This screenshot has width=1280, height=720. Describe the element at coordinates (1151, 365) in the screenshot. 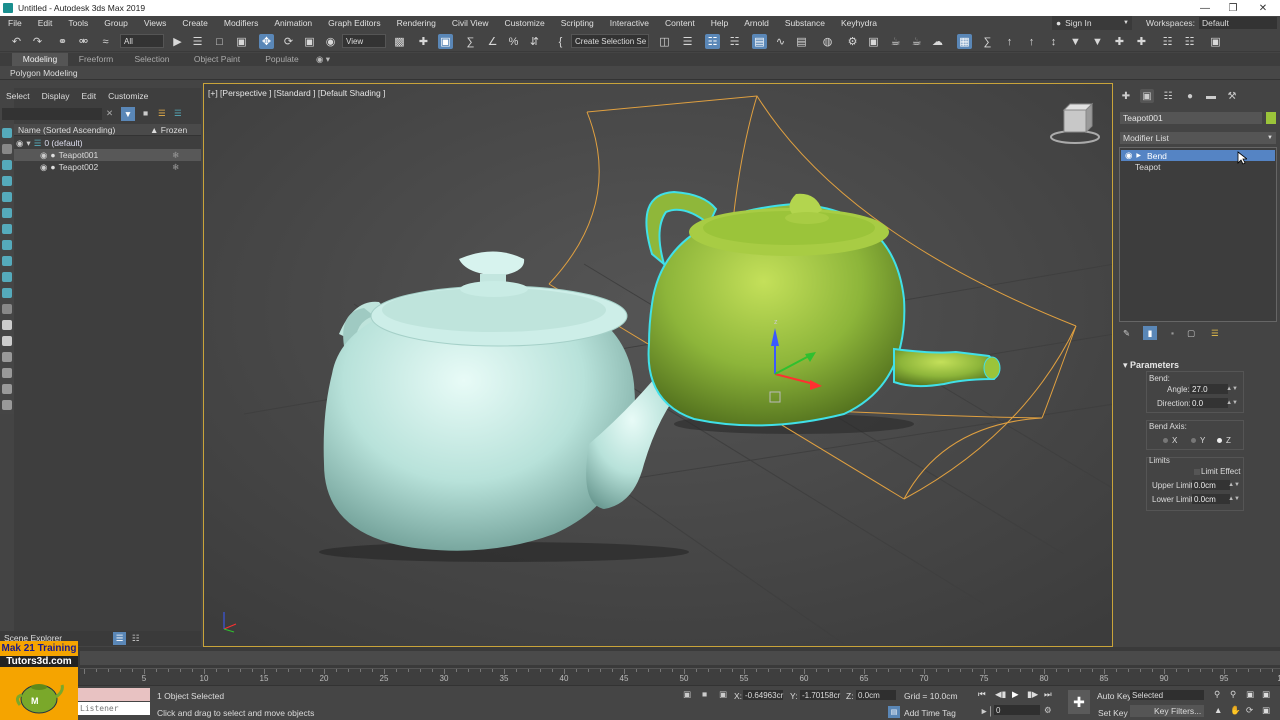

I see `parameters-rollout-title: ▾ Parameters` at that location.